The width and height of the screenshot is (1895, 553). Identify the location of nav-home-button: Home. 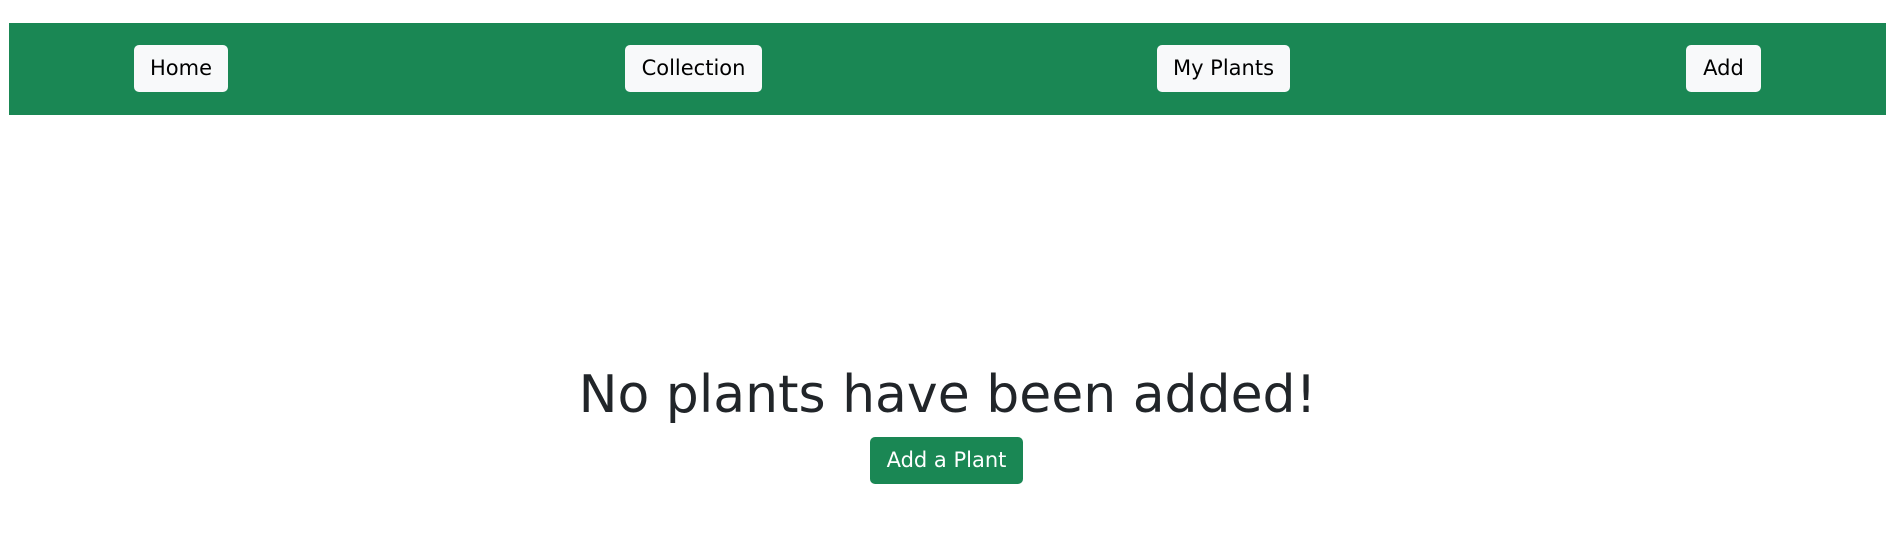
(181, 68).